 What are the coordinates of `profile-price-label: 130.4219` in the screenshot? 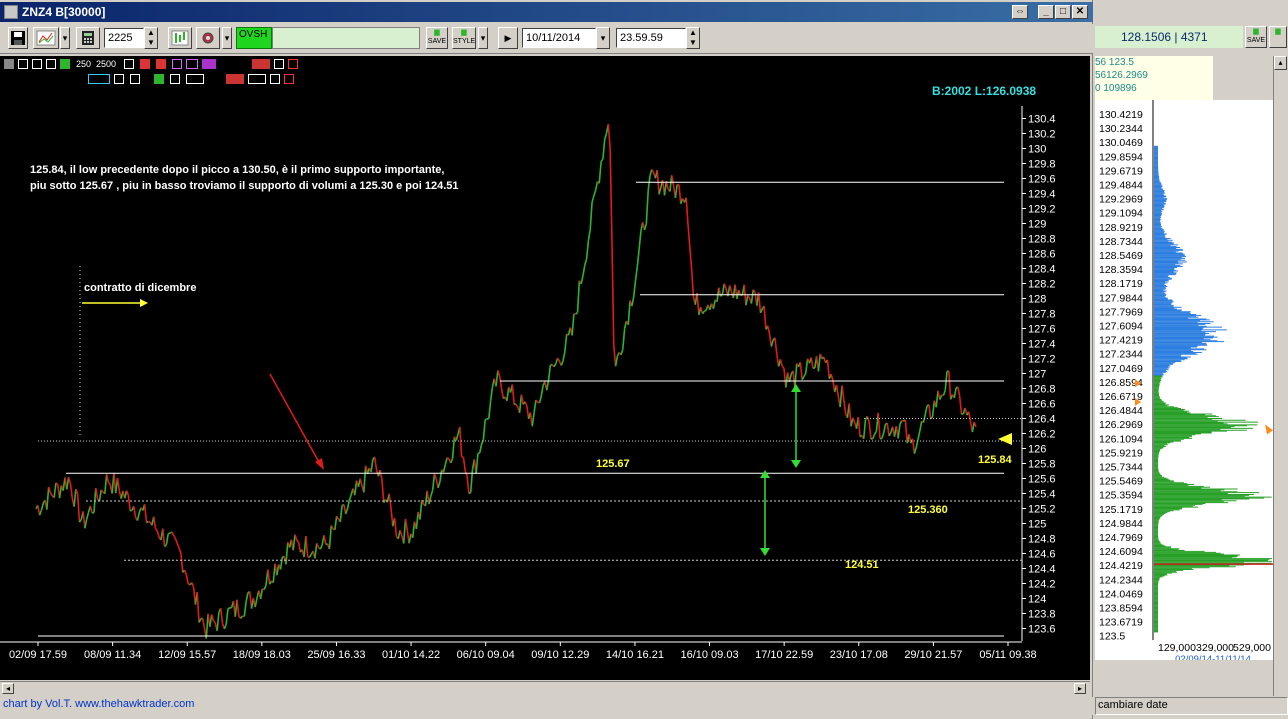 It's located at (1121, 115).